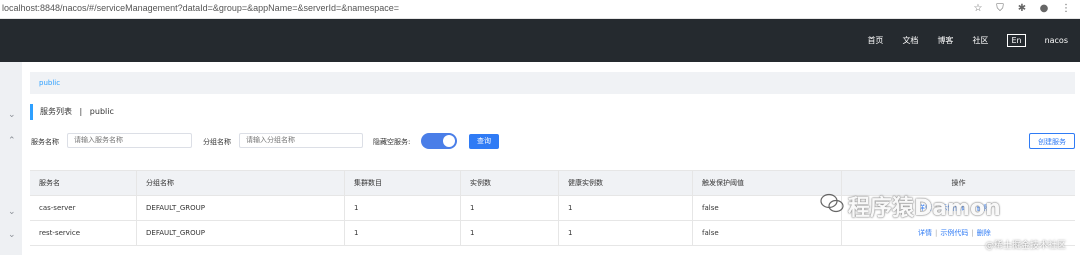  What do you see at coordinates (626, 183) in the screenshot?
I see `header-healthy-count: 健康实例数` at bounding box center [626, 183].